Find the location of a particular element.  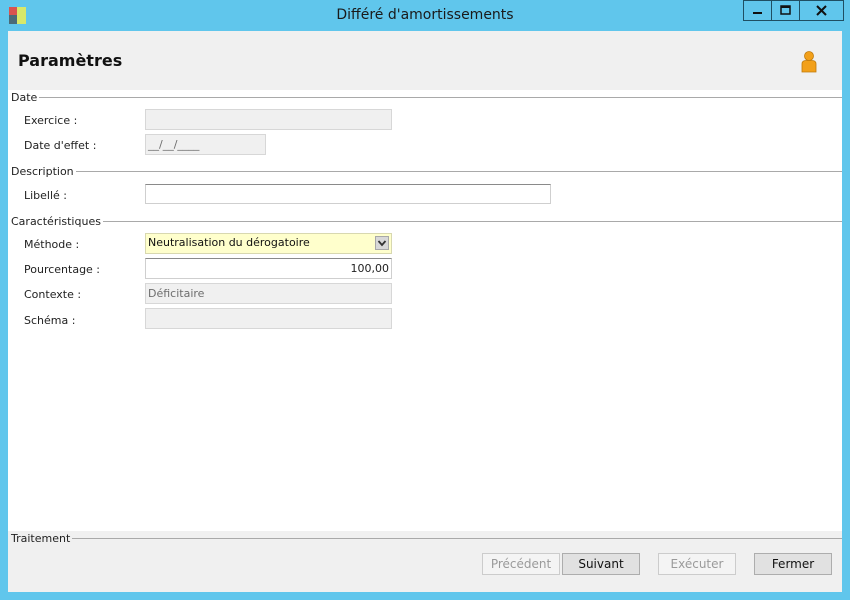

group-separator-traitement is located at coordinates (453, 538).